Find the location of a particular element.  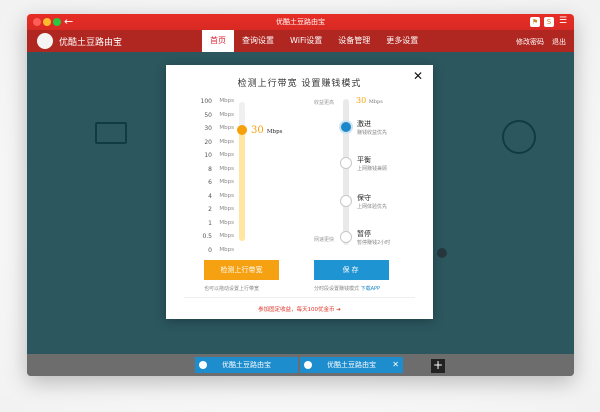

mode-desc: 暂停赚钱2小时 is located at coordinates (374, 243).